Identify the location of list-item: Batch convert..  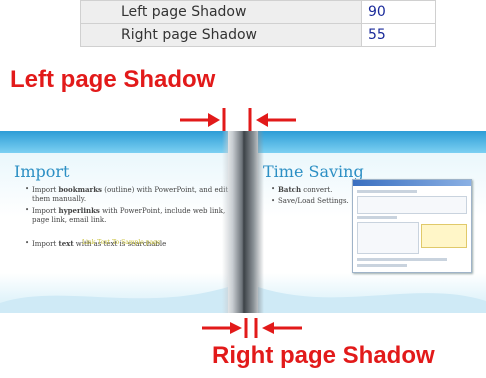
(312, 190).